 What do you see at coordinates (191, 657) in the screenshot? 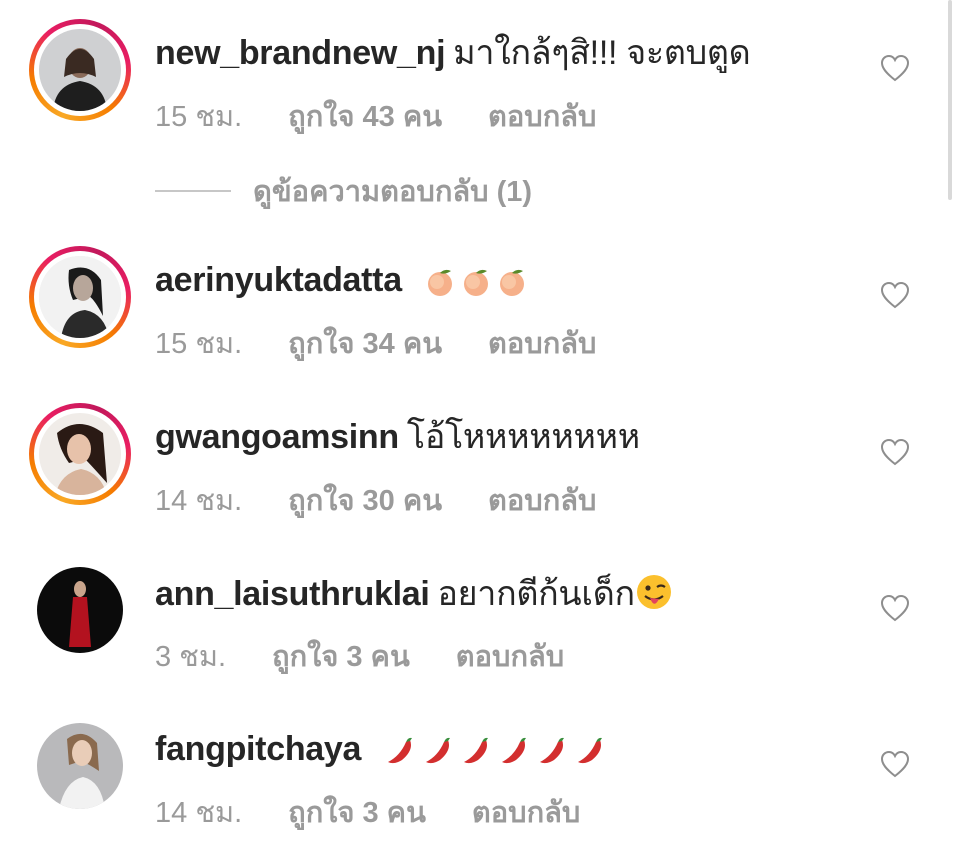
I see `comment-time: 3 ชม.` at bounding box center [191, 657].